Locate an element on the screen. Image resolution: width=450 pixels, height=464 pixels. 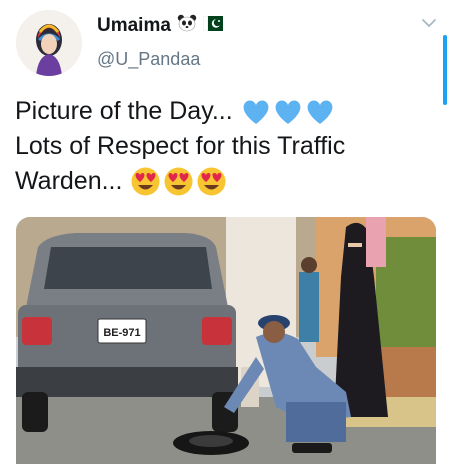
user-handle: @U_Pandaa is located at coordinates (148, 59).